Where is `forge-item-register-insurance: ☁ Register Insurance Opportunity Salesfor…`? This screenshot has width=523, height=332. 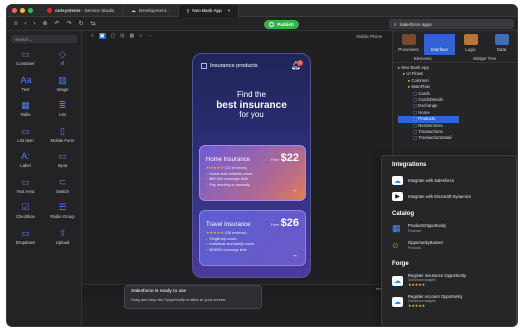
forge-item-register-insurance: ☁ Register Insurance Opportunity Salesfor… is located at coordinates (454, 280).